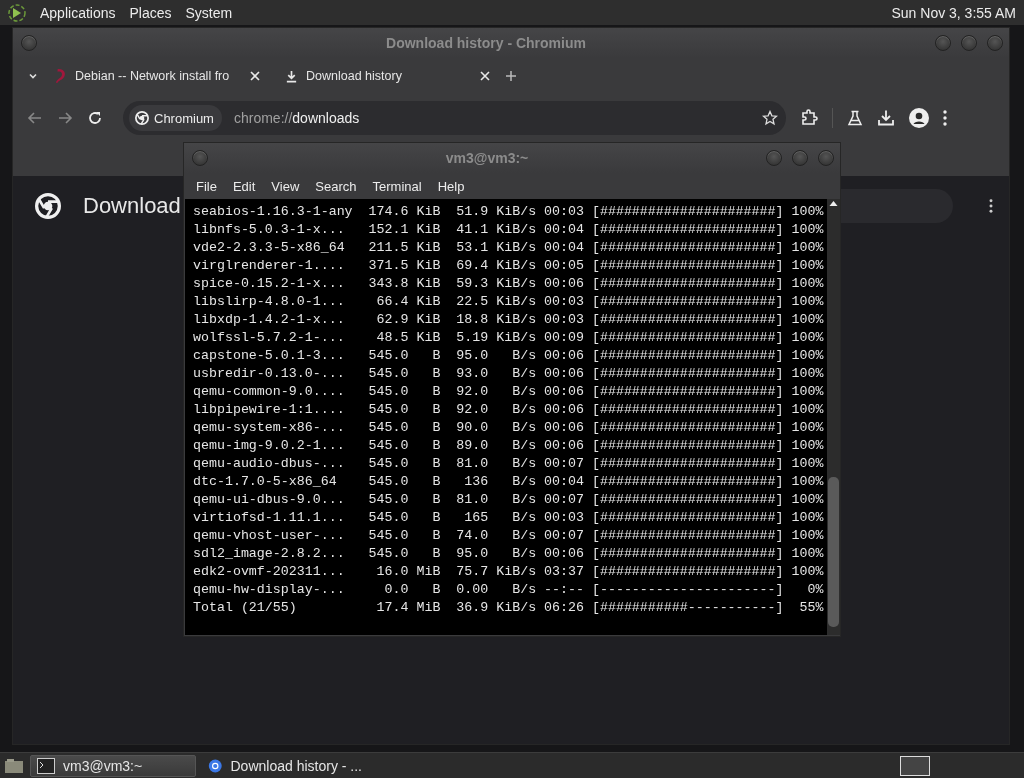 The height and width of the screenshot is (778, 1024). Describe the element at coordinates (508, 536) in the screenshot. I see `terminal-line: qemu-vhost-user-... 545.0 B 74.0 B/s 00:07 [######################] 100%` at that location.